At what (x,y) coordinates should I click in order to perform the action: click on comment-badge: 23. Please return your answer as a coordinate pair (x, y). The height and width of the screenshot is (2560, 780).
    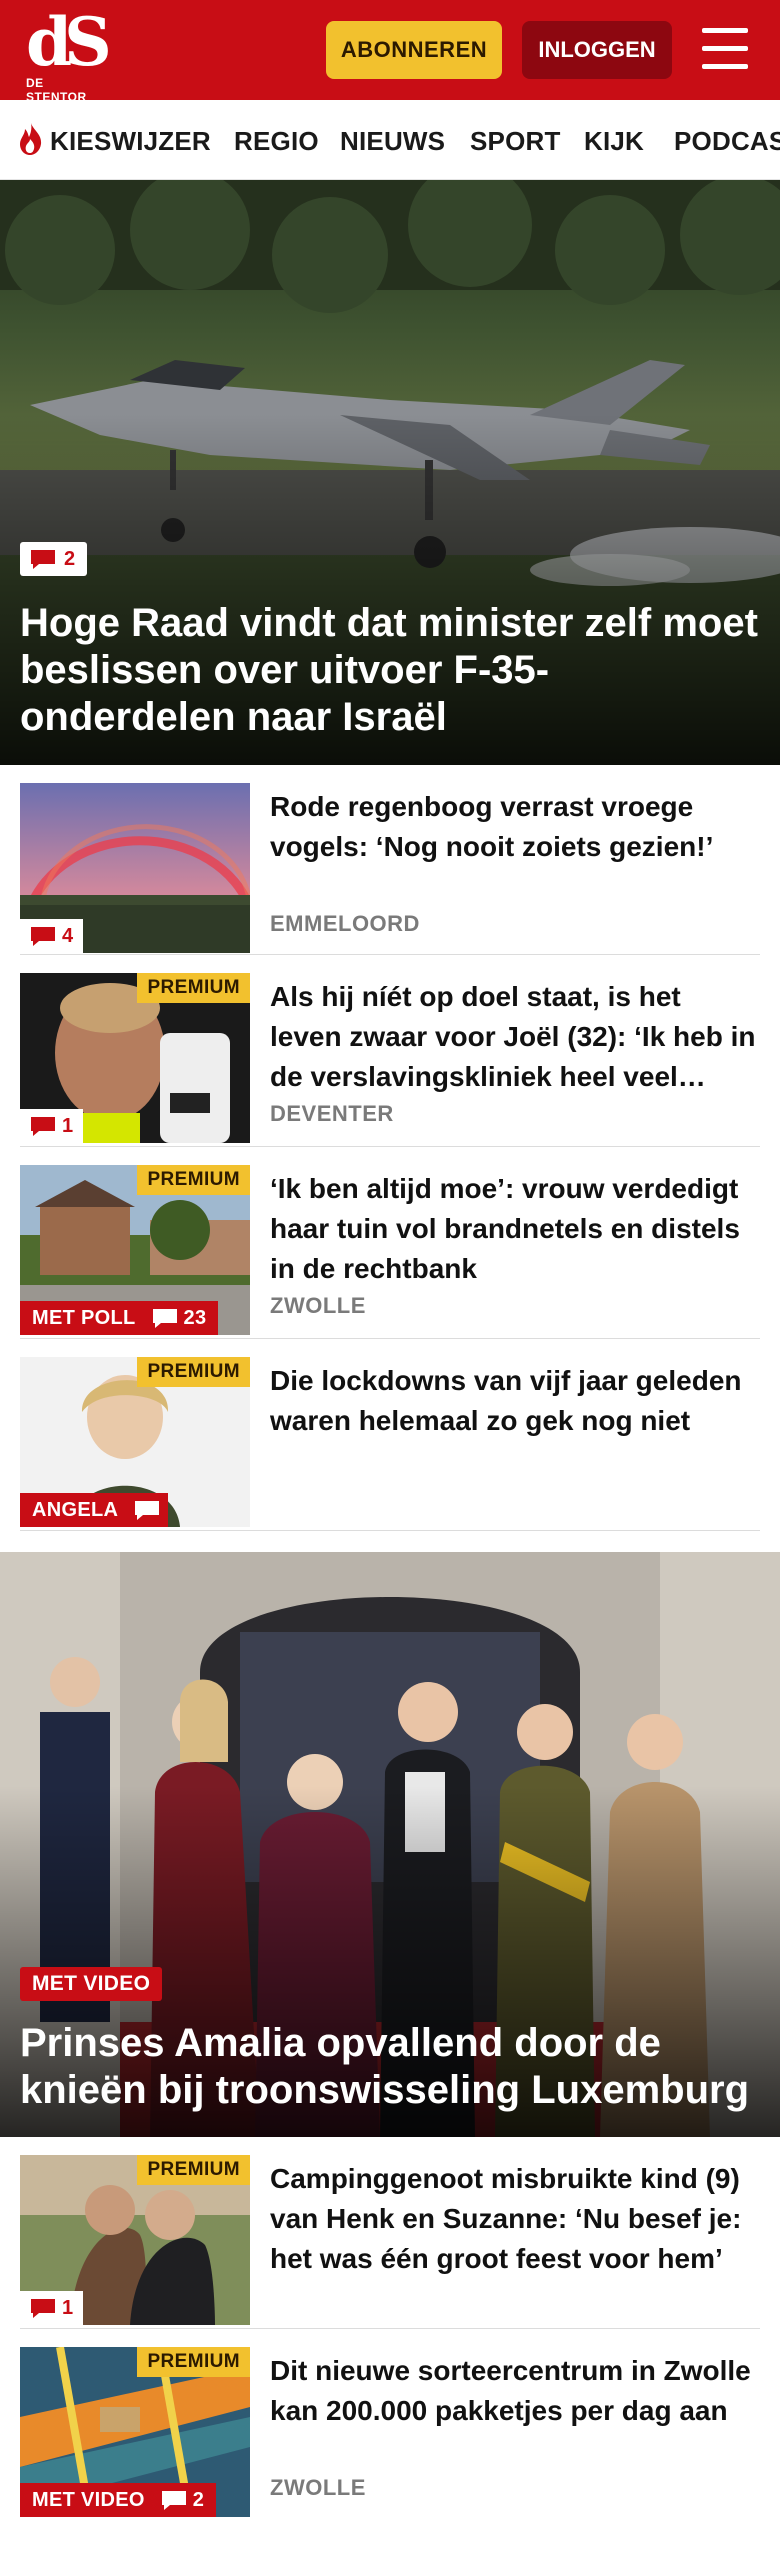
    Looking at the image, I should click on (183, 1318).